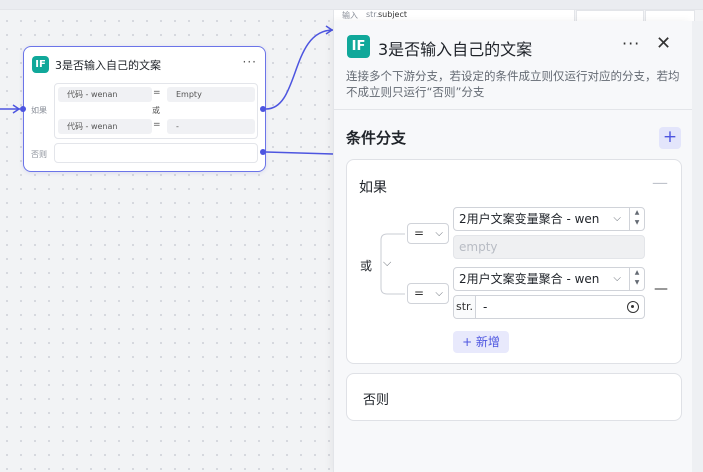 Image resolution: width=703 pixels, height=472 pixels. What do you see at coordinates (263, 152) in the screenshot?
I see `else-output-port` at bounding box center [263, 152].